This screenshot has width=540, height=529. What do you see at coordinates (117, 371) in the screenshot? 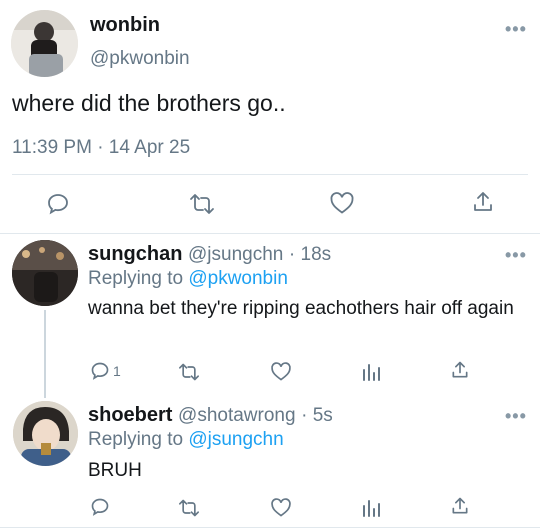
I see `reply-count: 1` at bounding box center [117, 371].